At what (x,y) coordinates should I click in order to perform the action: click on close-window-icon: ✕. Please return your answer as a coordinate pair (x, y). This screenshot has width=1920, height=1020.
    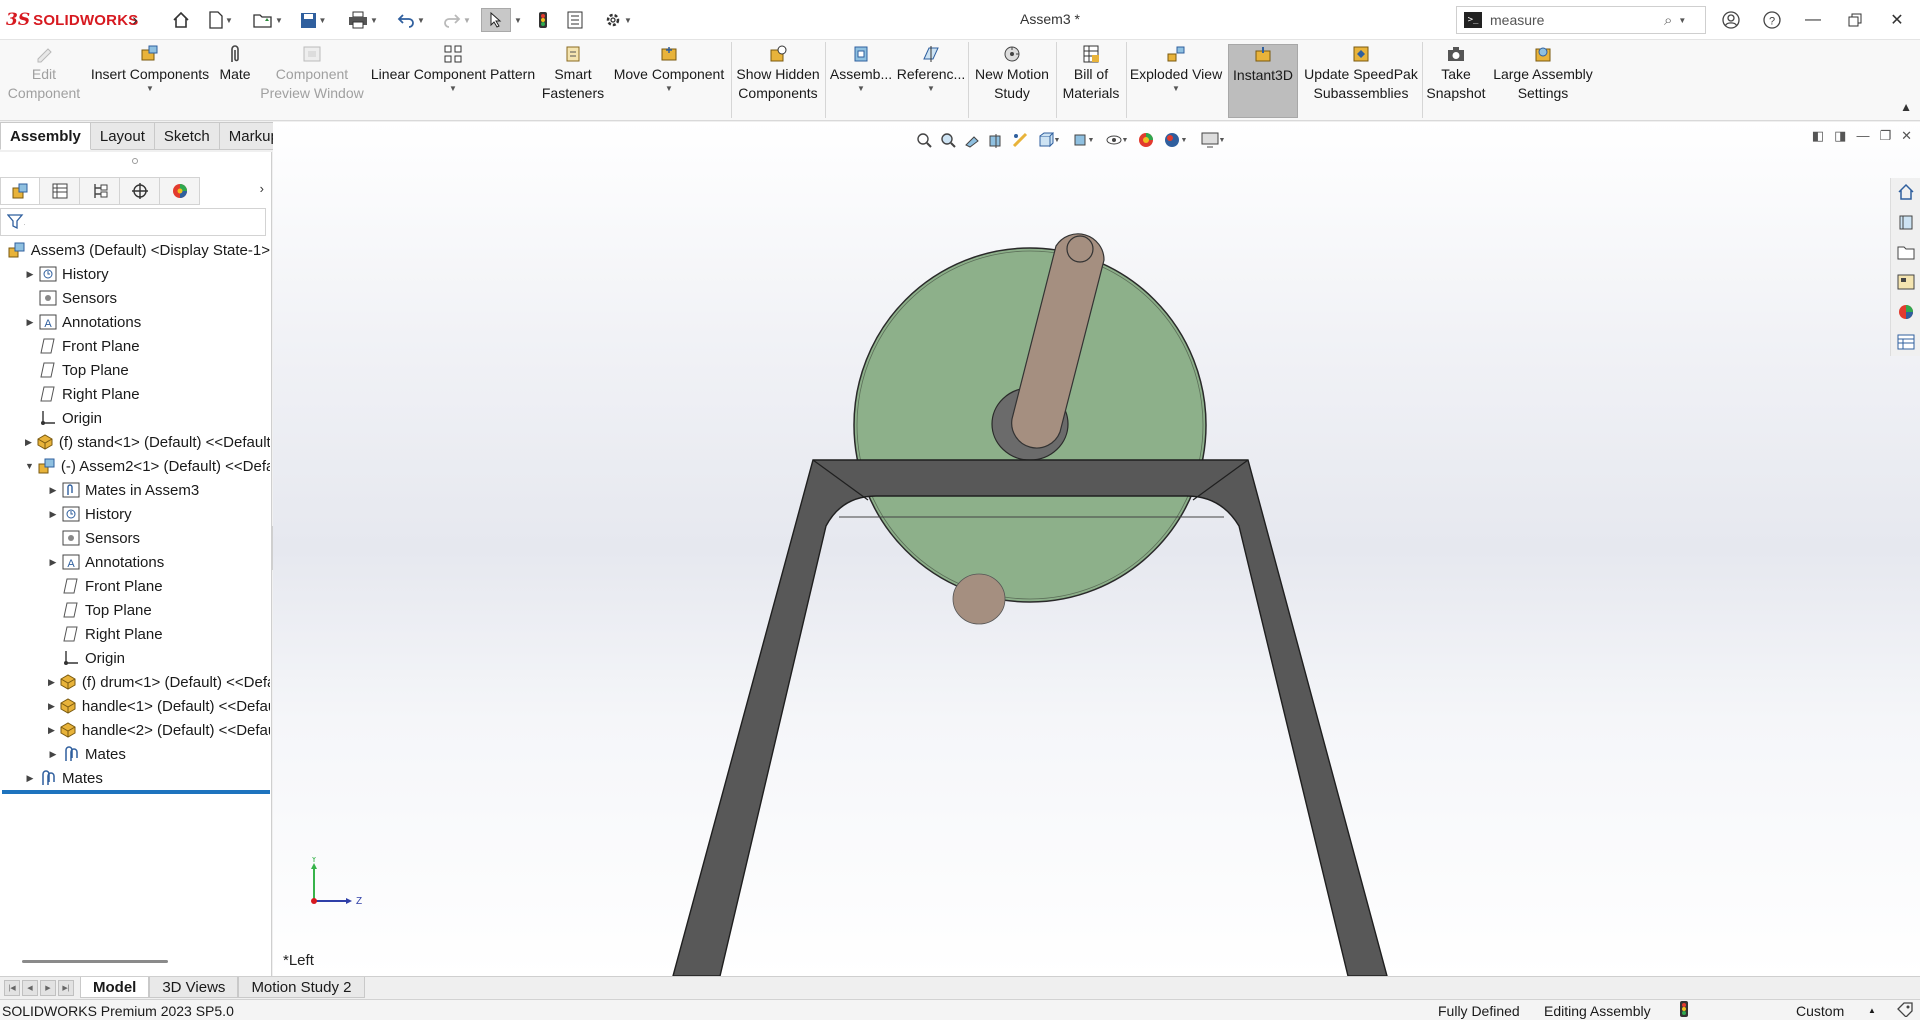
    Looking at the image, I should click on (1897, 20).